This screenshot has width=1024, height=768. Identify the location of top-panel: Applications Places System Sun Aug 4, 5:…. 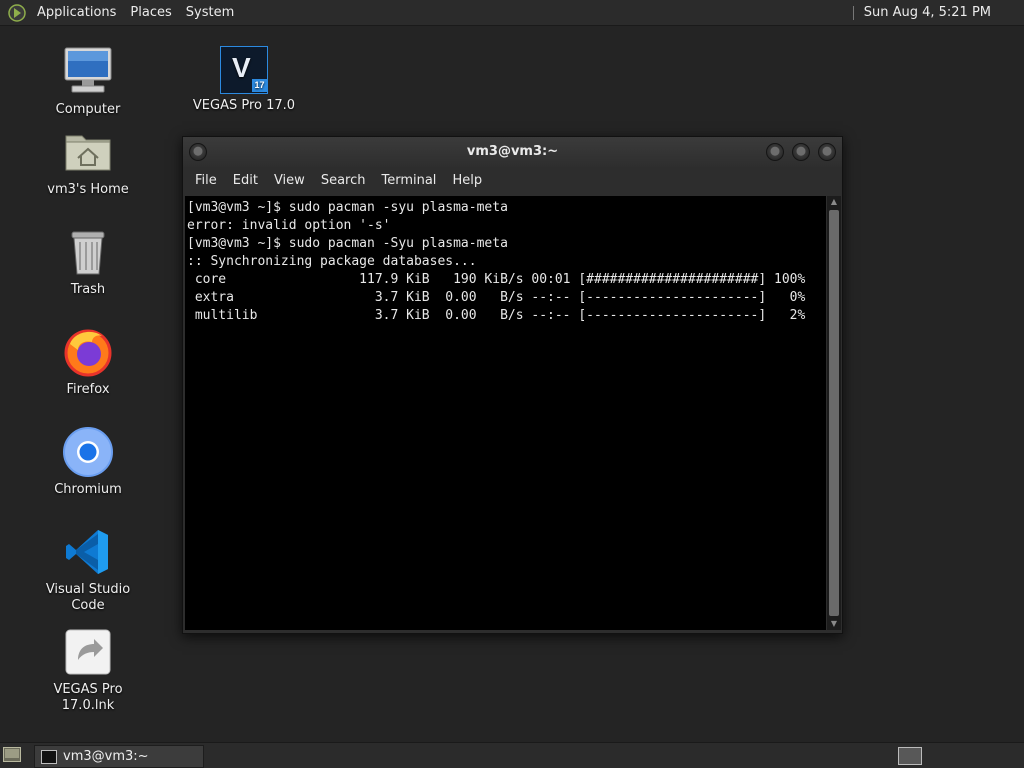
(512, 13).